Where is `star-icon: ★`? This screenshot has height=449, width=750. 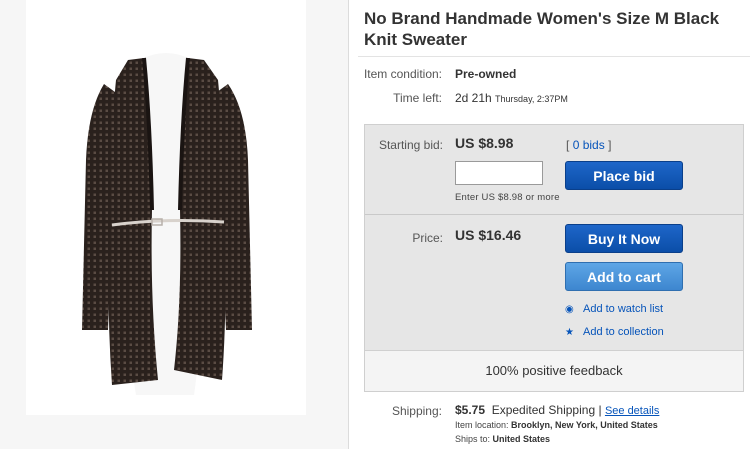
star-icon: ★ is located at coordinates (569, 332).